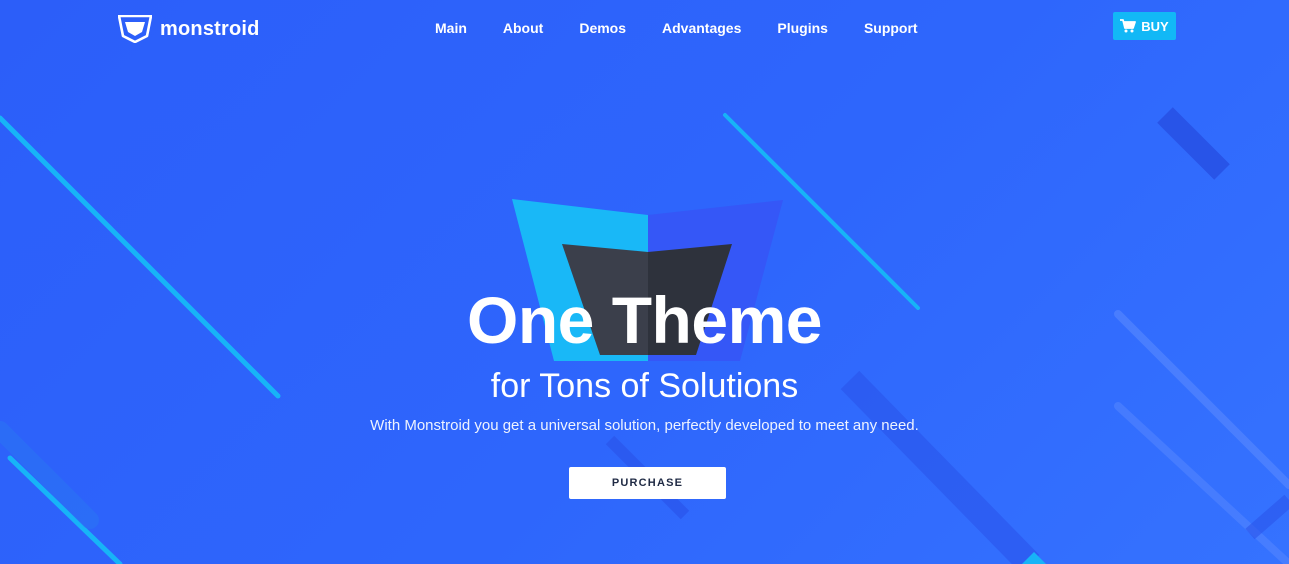 The width and height of the screenshot is (1289, 564). I want to click on buy-button: BUY, so click(1144, 26).